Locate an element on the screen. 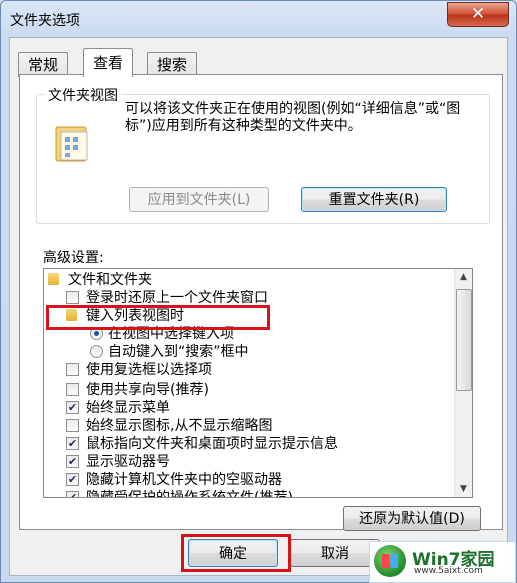 The width and height of the screenshot is (517, 583). watermark-badge: Win7家园 www.5aixt.com is located at coordinates (442, 562).